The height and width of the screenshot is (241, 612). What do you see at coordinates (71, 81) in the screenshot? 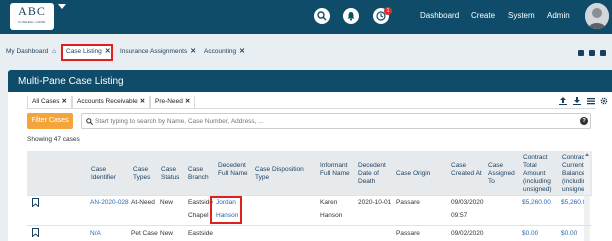
I see `page-title: Multi-Pane Case Listing` at bounding box center [71, 81].